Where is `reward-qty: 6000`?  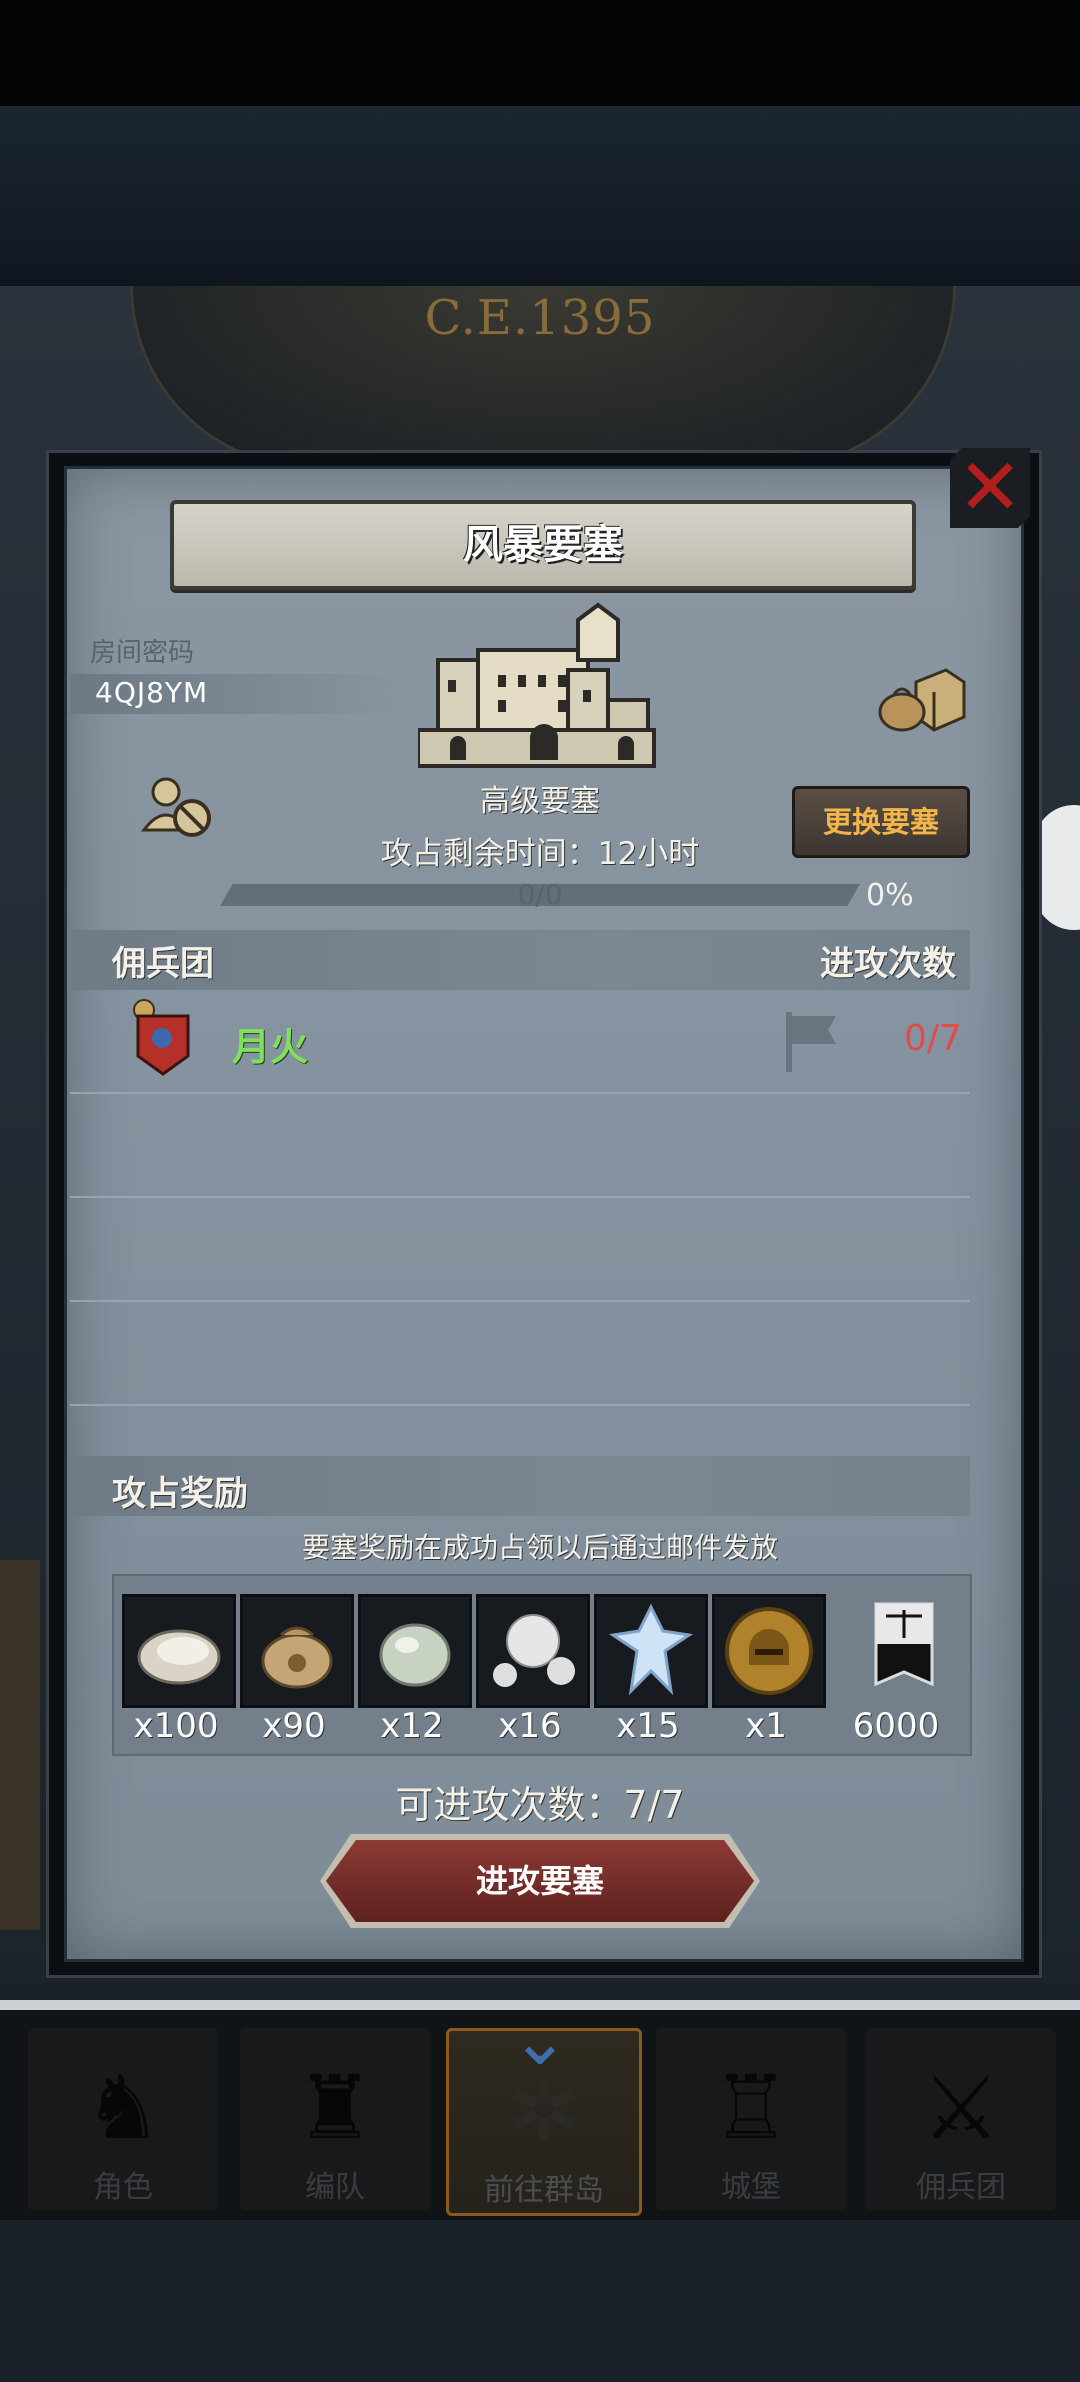
reward-qty: 6000 is located at coordinates (896, 1726).